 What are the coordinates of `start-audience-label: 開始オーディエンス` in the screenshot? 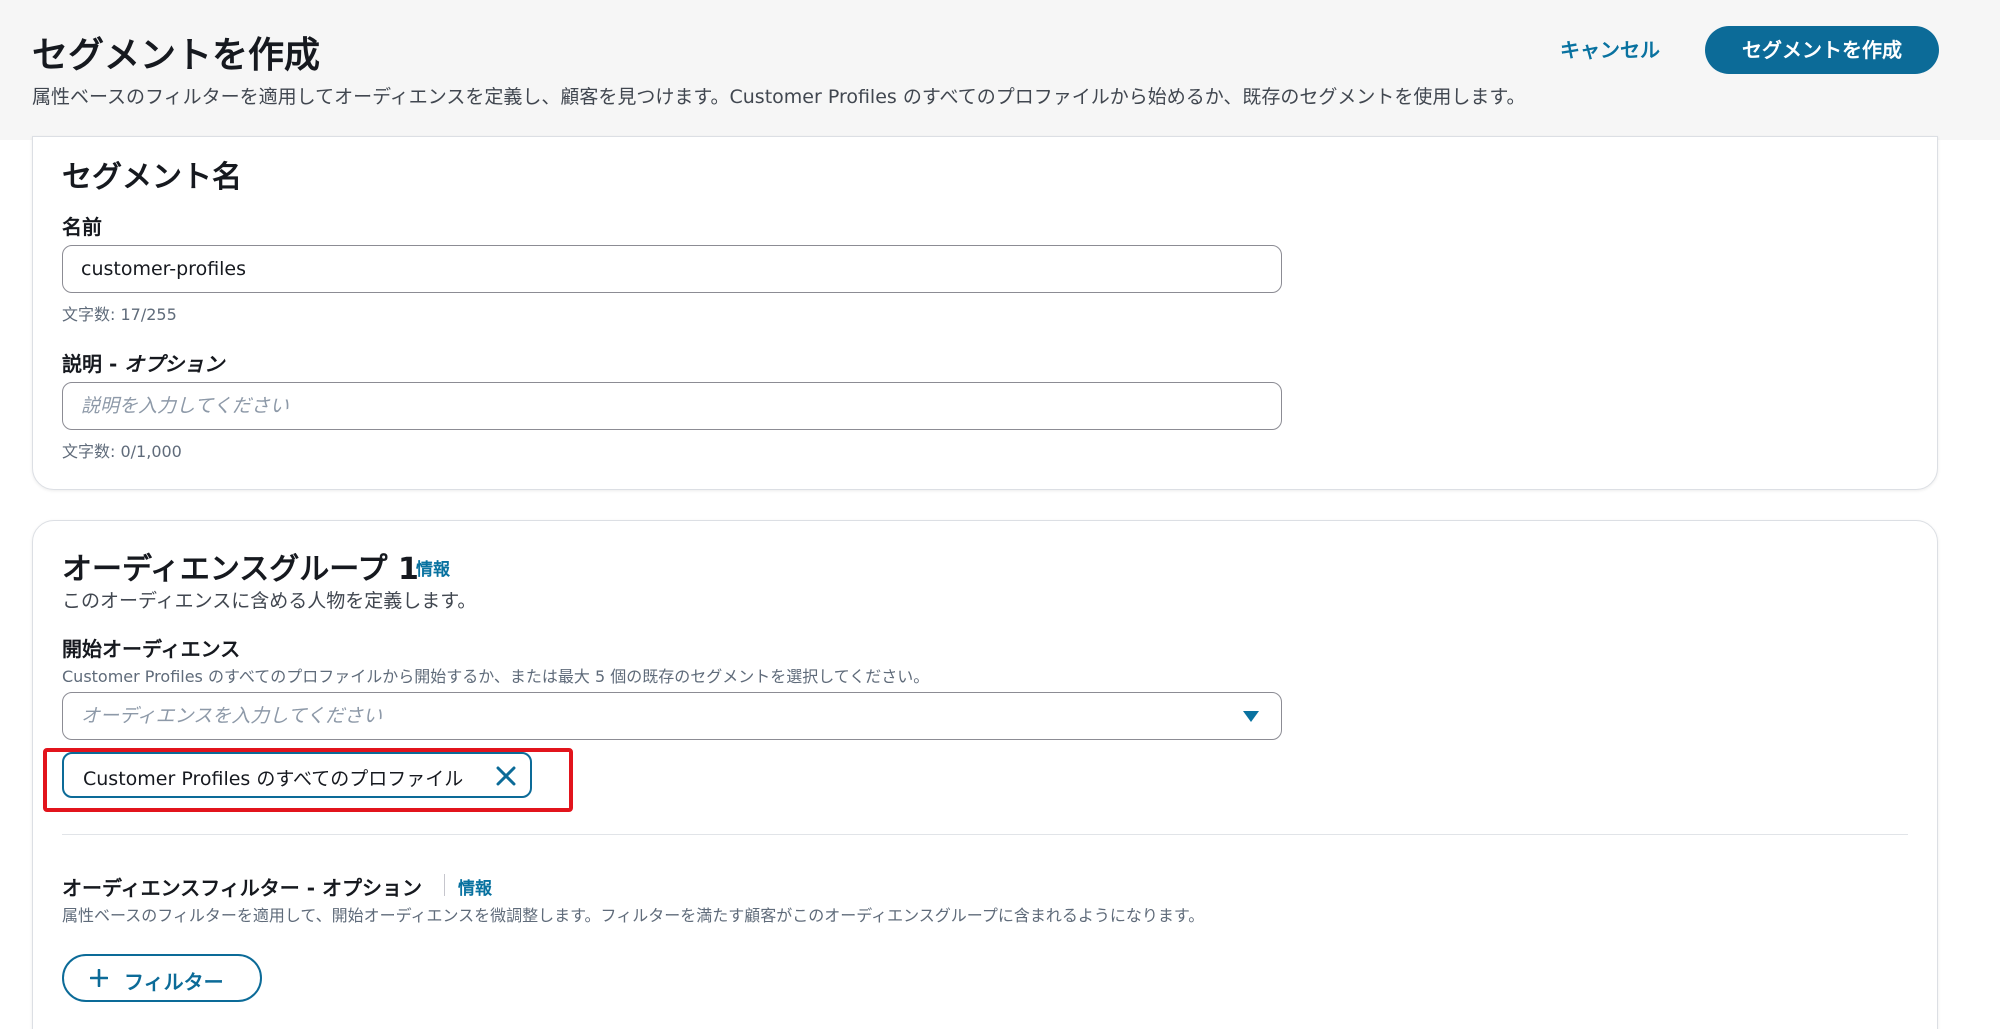 It's located at (151, 649).